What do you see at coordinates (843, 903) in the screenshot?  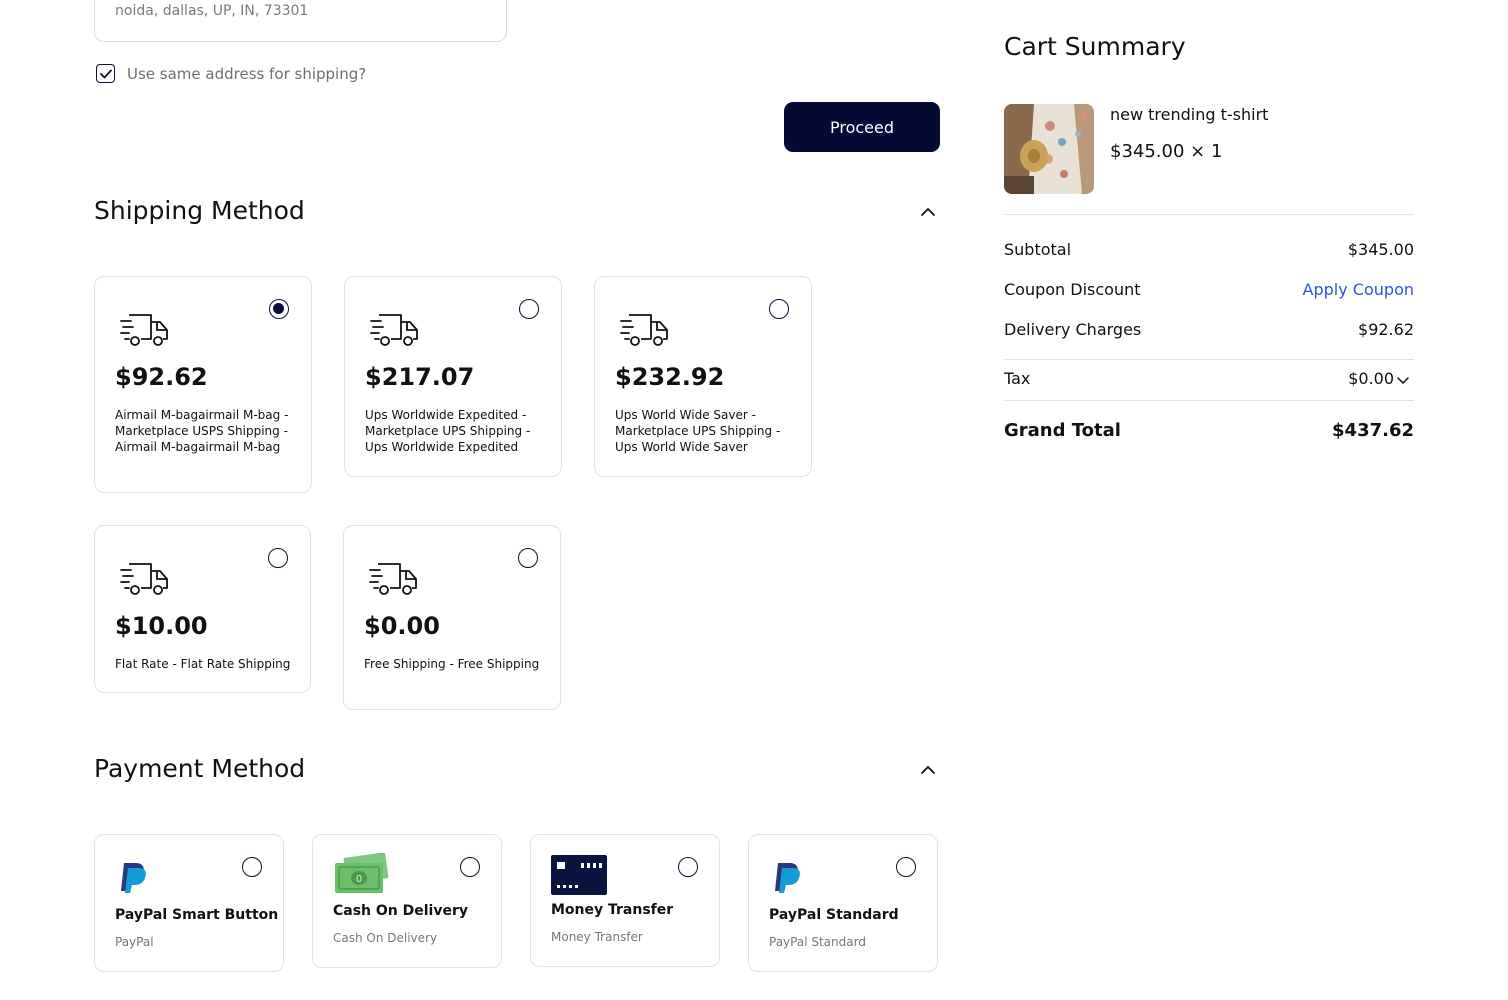 I see `payment-option-paypal-standard: PayPal Standard PayPal Standard` at bounding box center [843, 903].